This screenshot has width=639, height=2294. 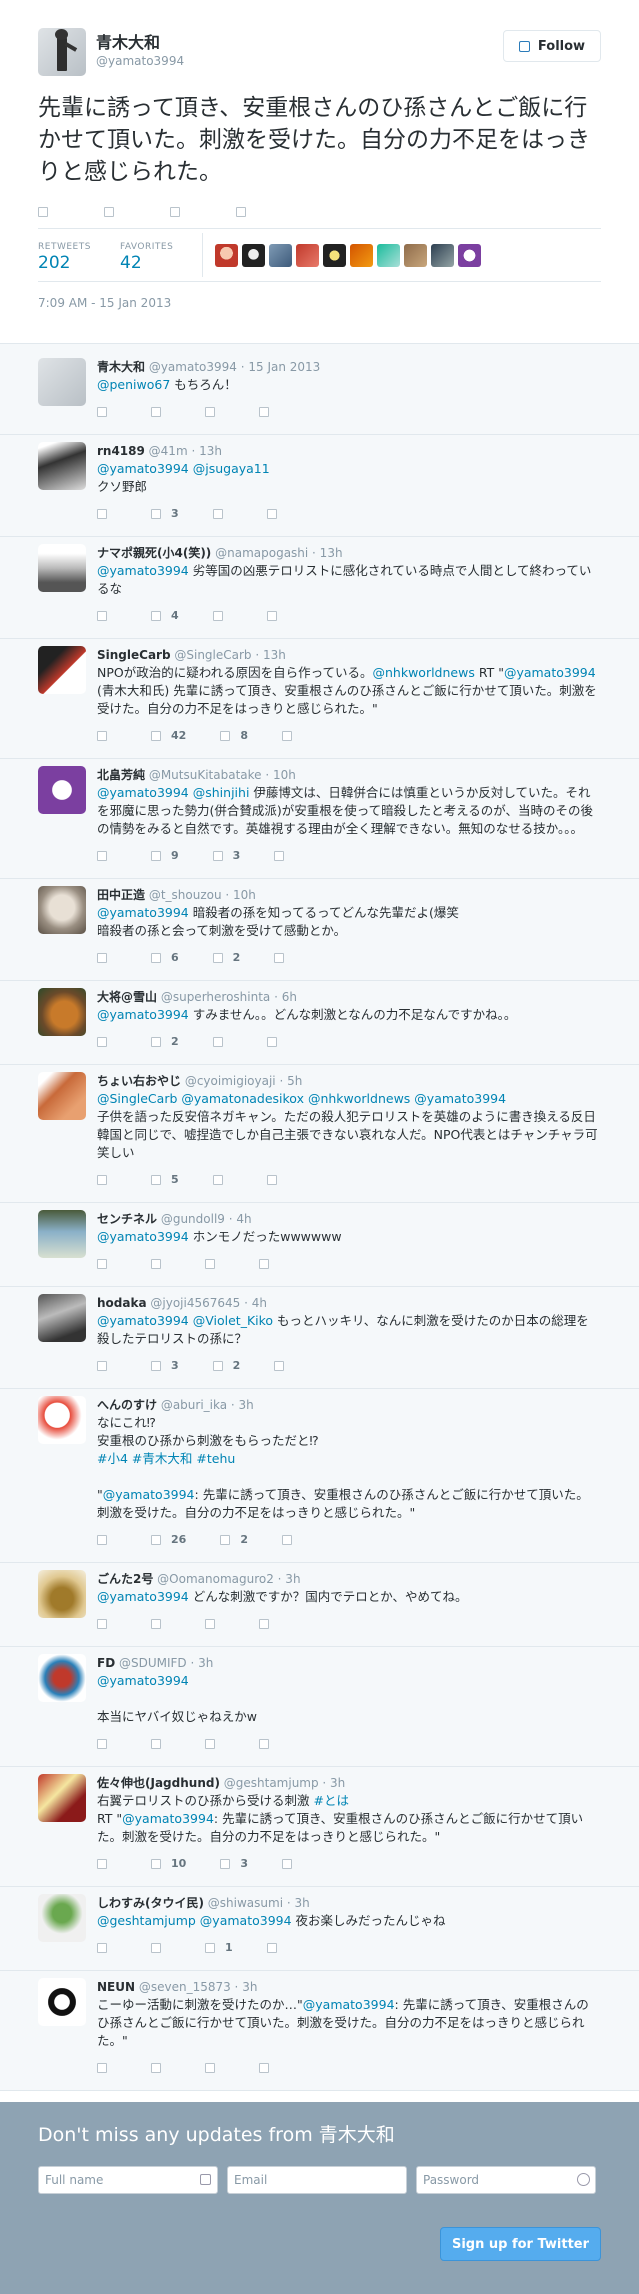 I want to click on reply-author-name: SingleCarb, so click(x=134, y=655).